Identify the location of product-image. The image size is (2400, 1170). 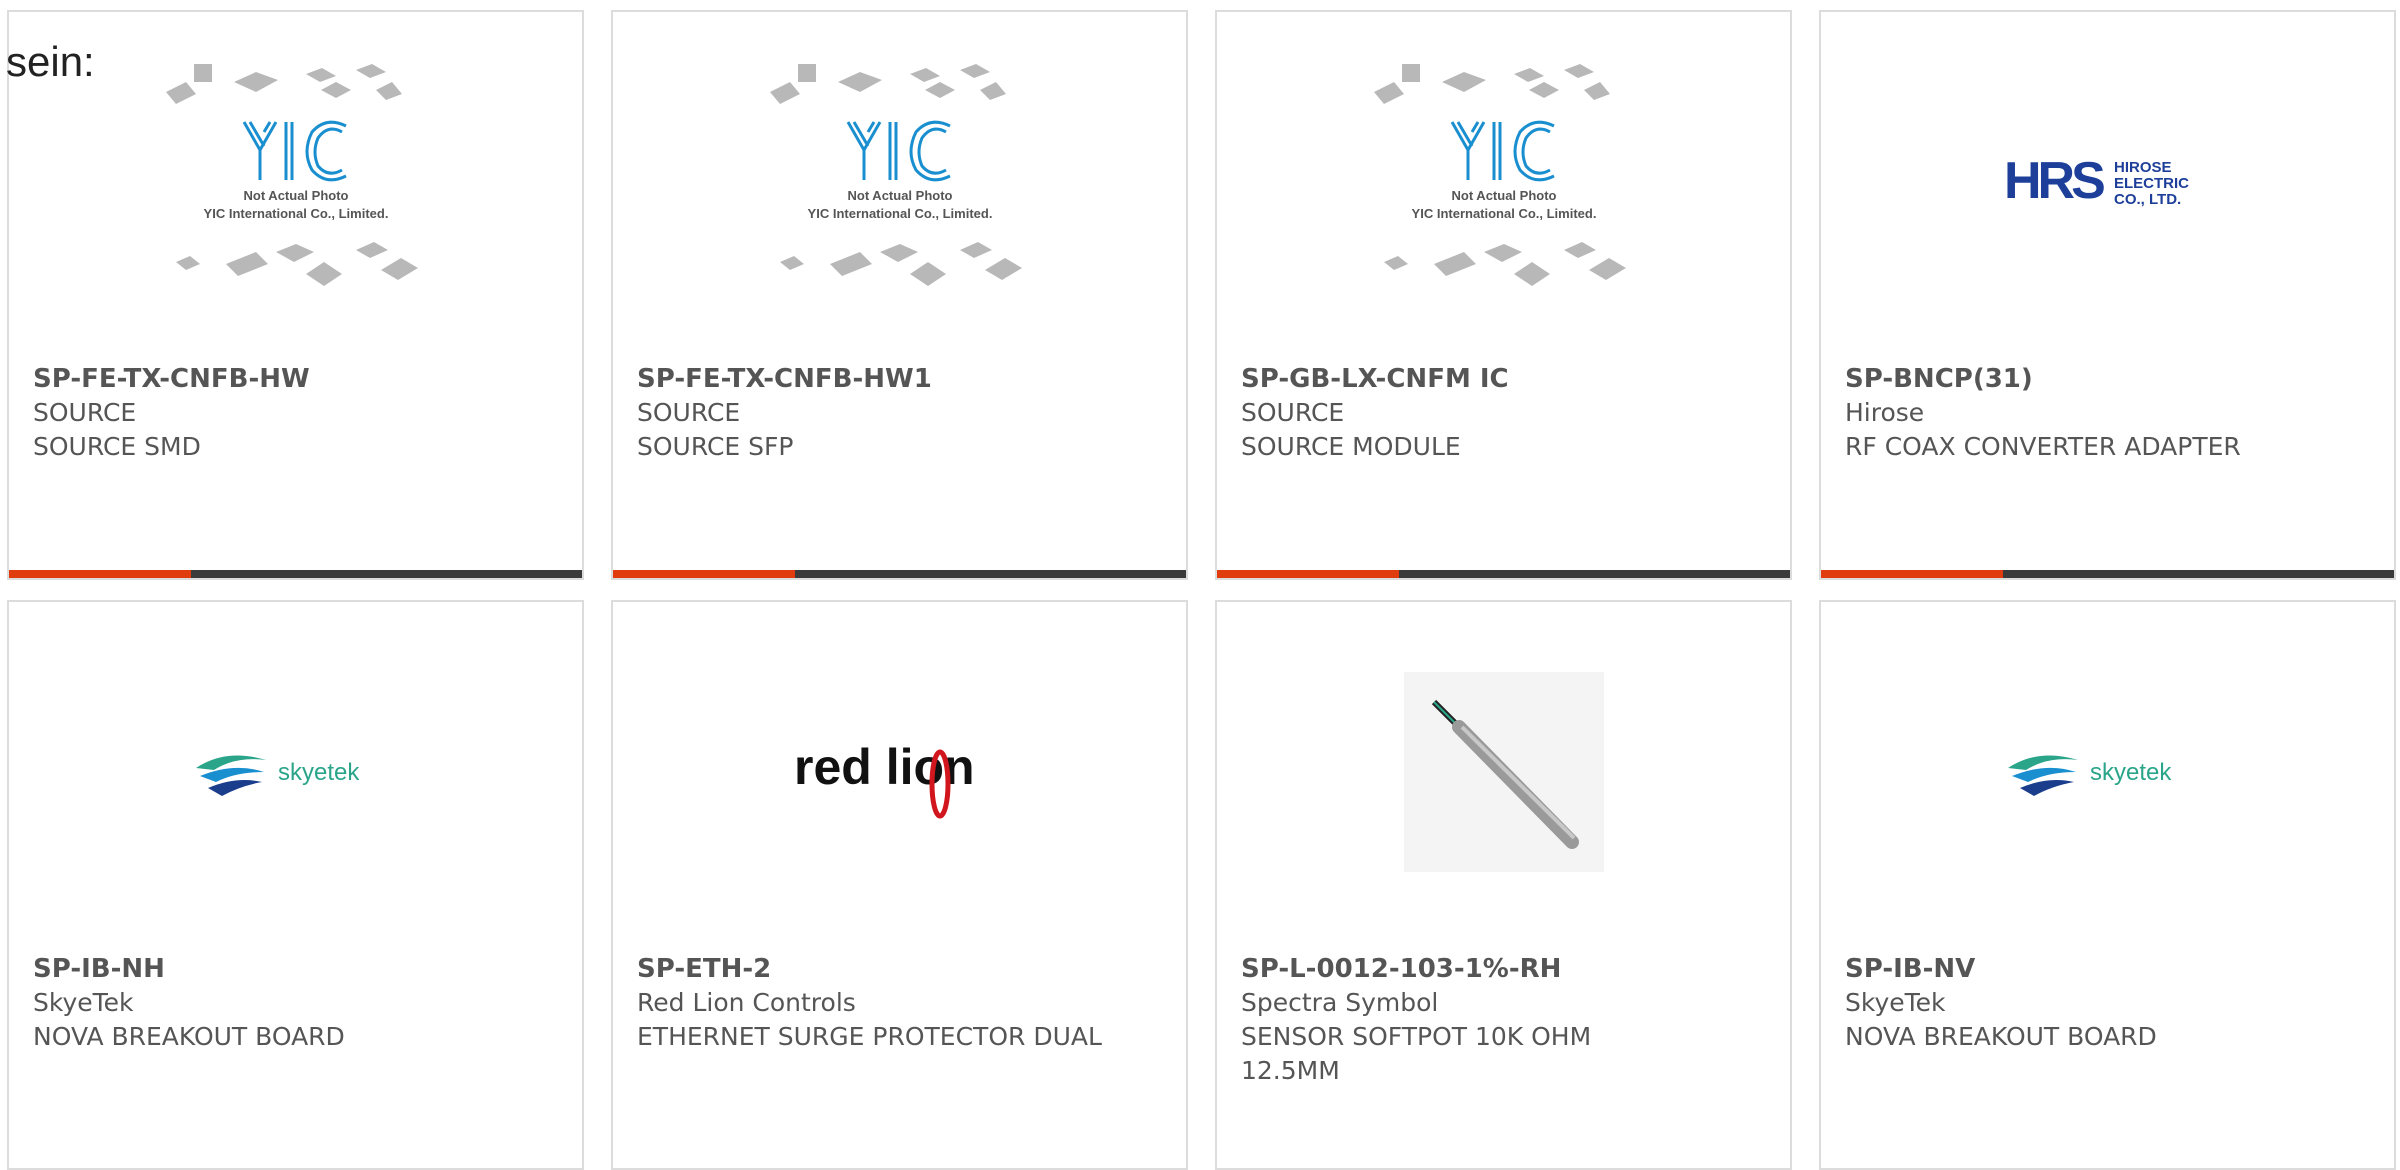
(1503, 772).